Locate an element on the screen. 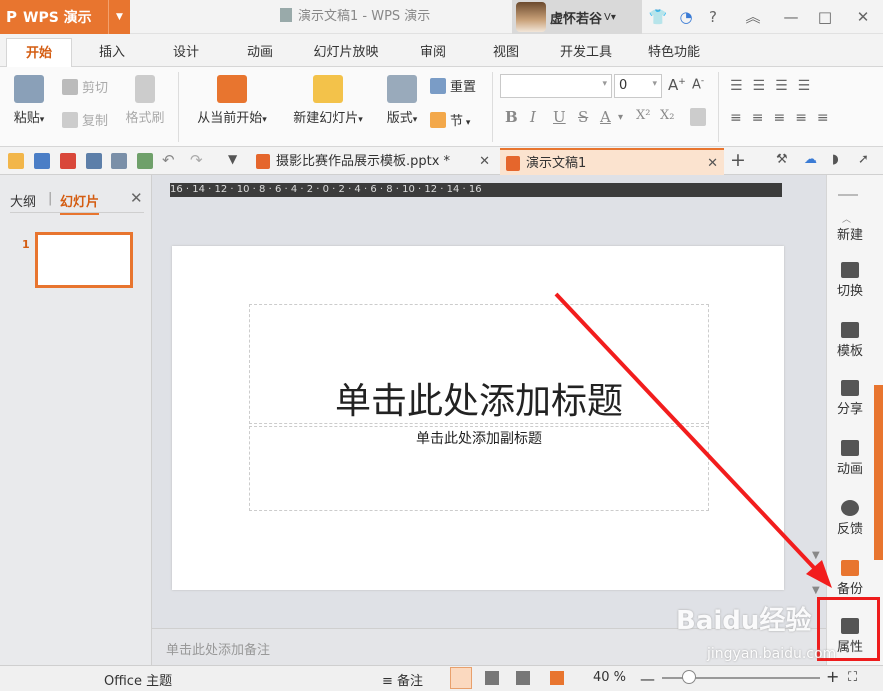 This screenshot has height=691, width=883. spell-check-icon is located at coordinates (145, 161).